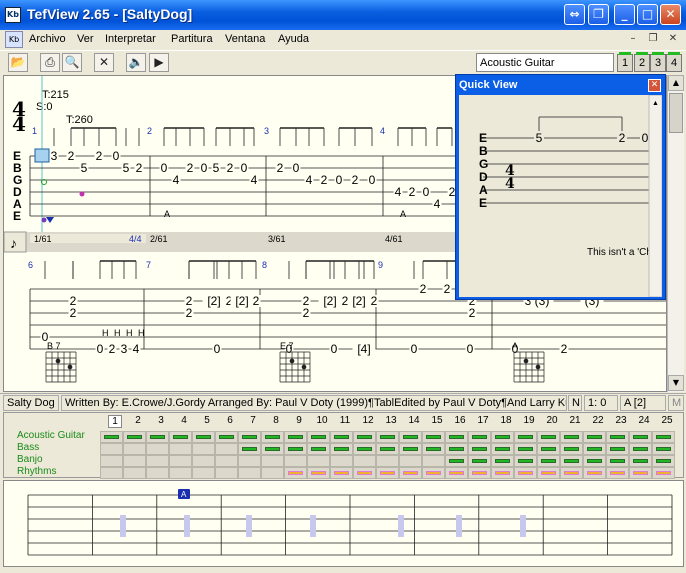 The width and height of the screenshot is (686, 573). Describe the element at coordinates (343, 15) in the screenshot. I see `title-bar: Kb TefView 2.65 - [SaltyDog] ⇔ ❐ _ □ ✕` at that location.